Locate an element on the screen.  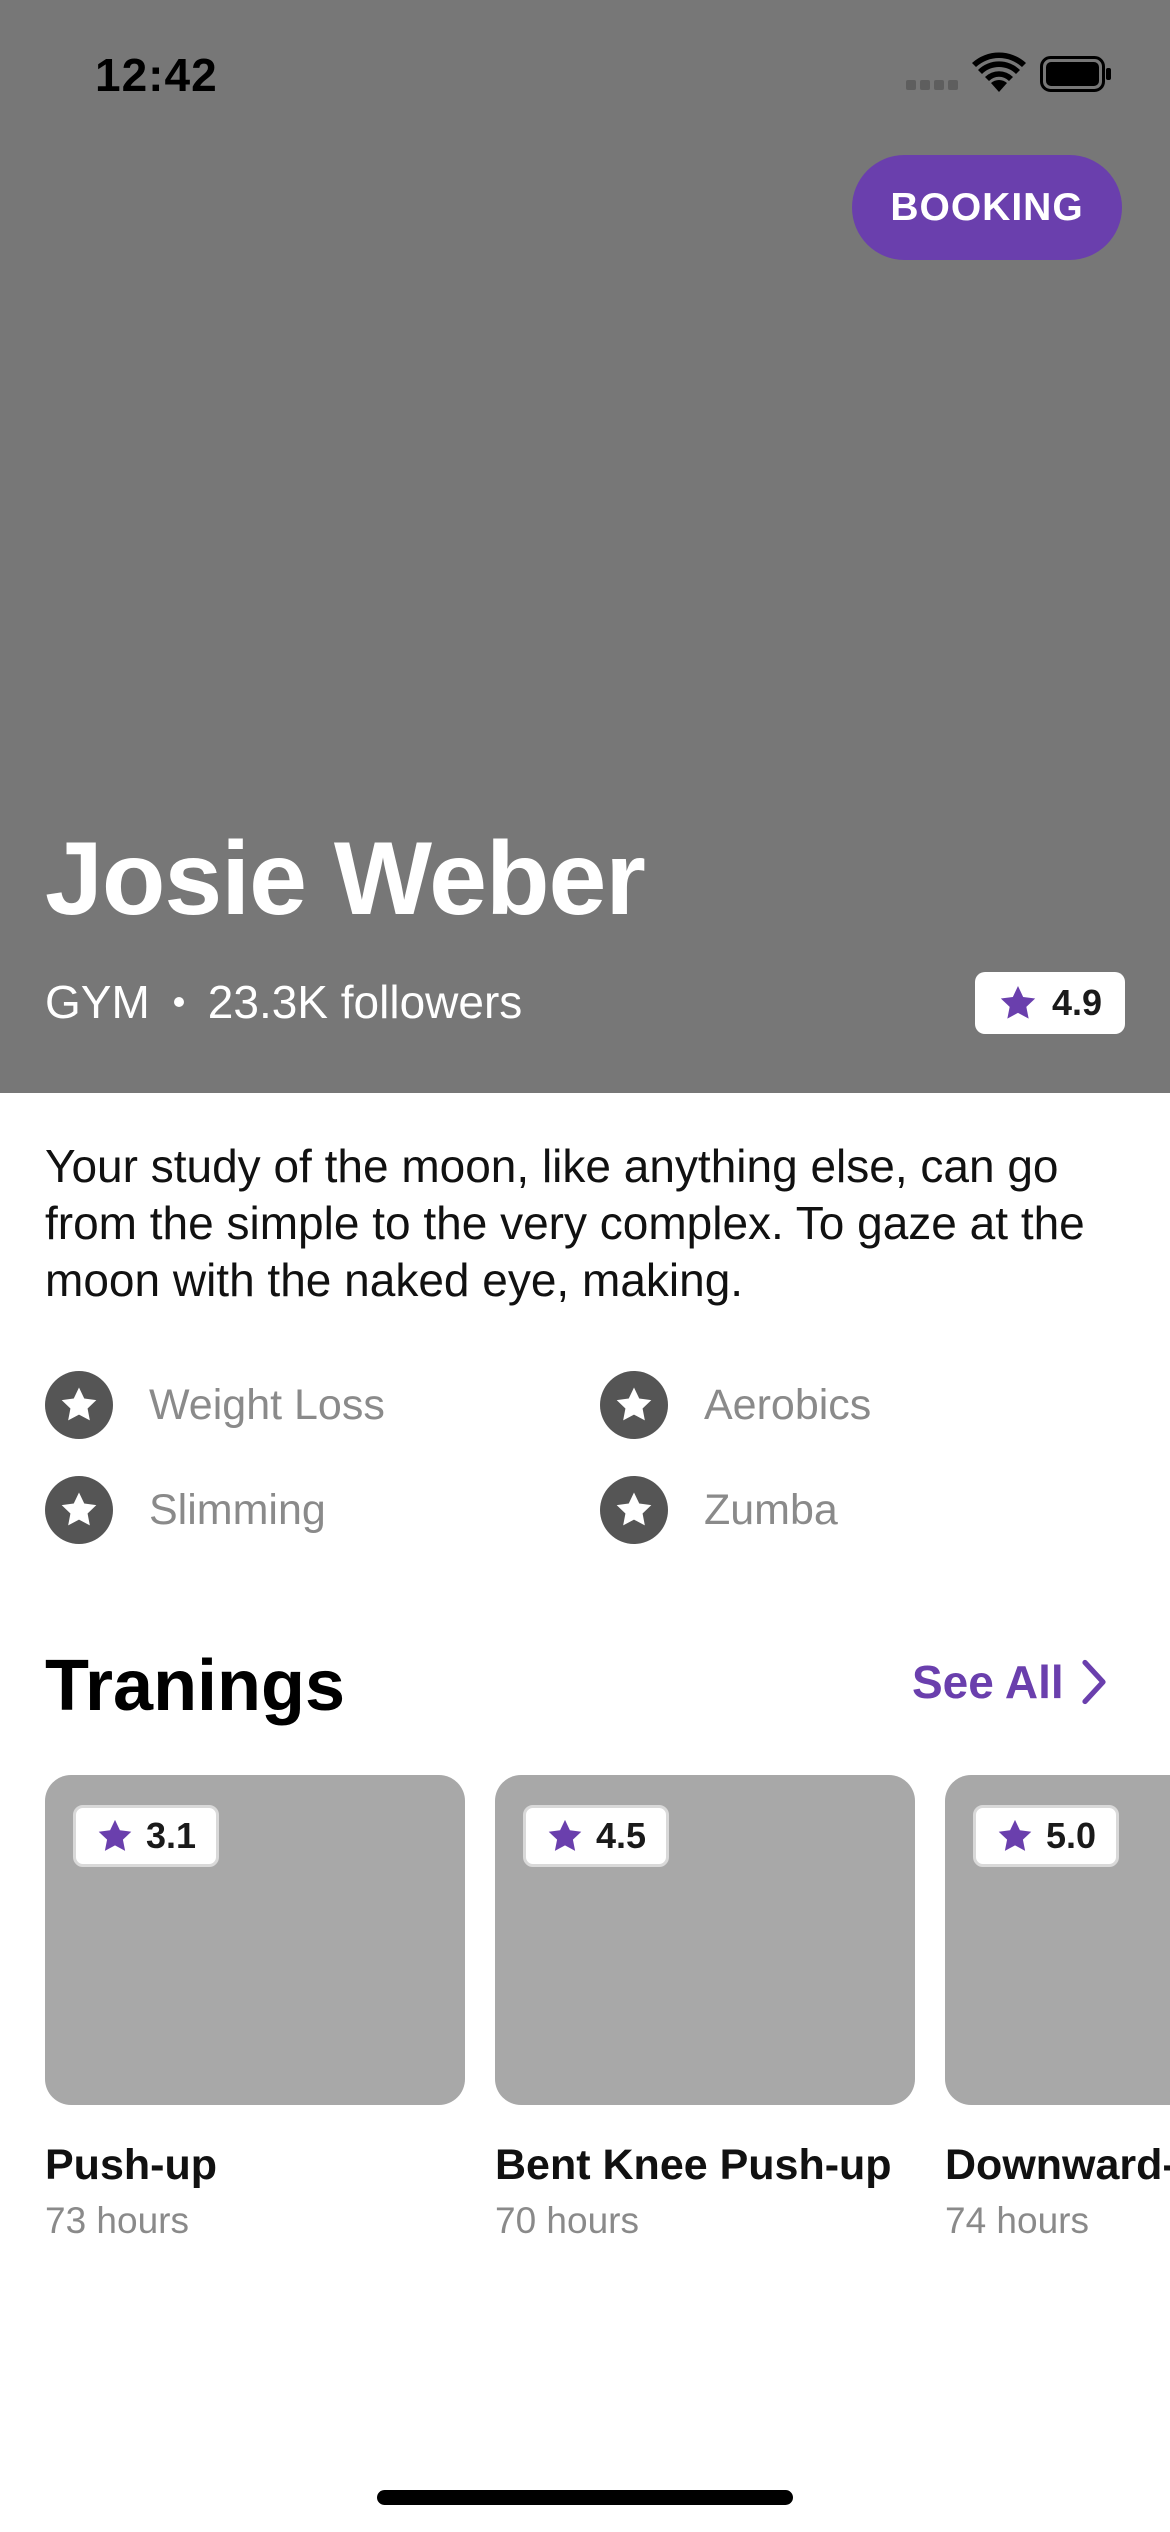
profile-rating-badge: 4.9 is located at coordinates (1050, 1003).